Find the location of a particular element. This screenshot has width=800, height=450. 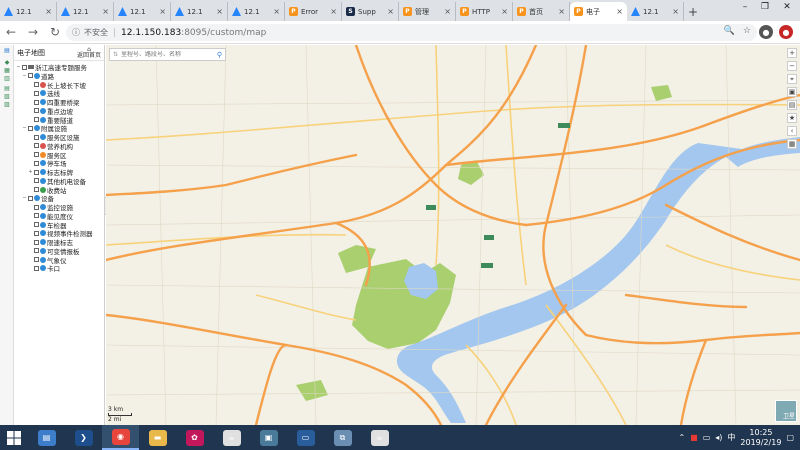

star-icon: ★ is located at coordinates (792, 118).